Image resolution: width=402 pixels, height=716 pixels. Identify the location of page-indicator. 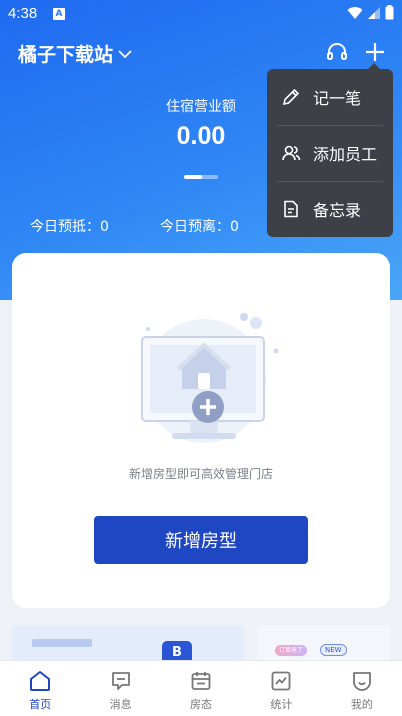
(201, 177).